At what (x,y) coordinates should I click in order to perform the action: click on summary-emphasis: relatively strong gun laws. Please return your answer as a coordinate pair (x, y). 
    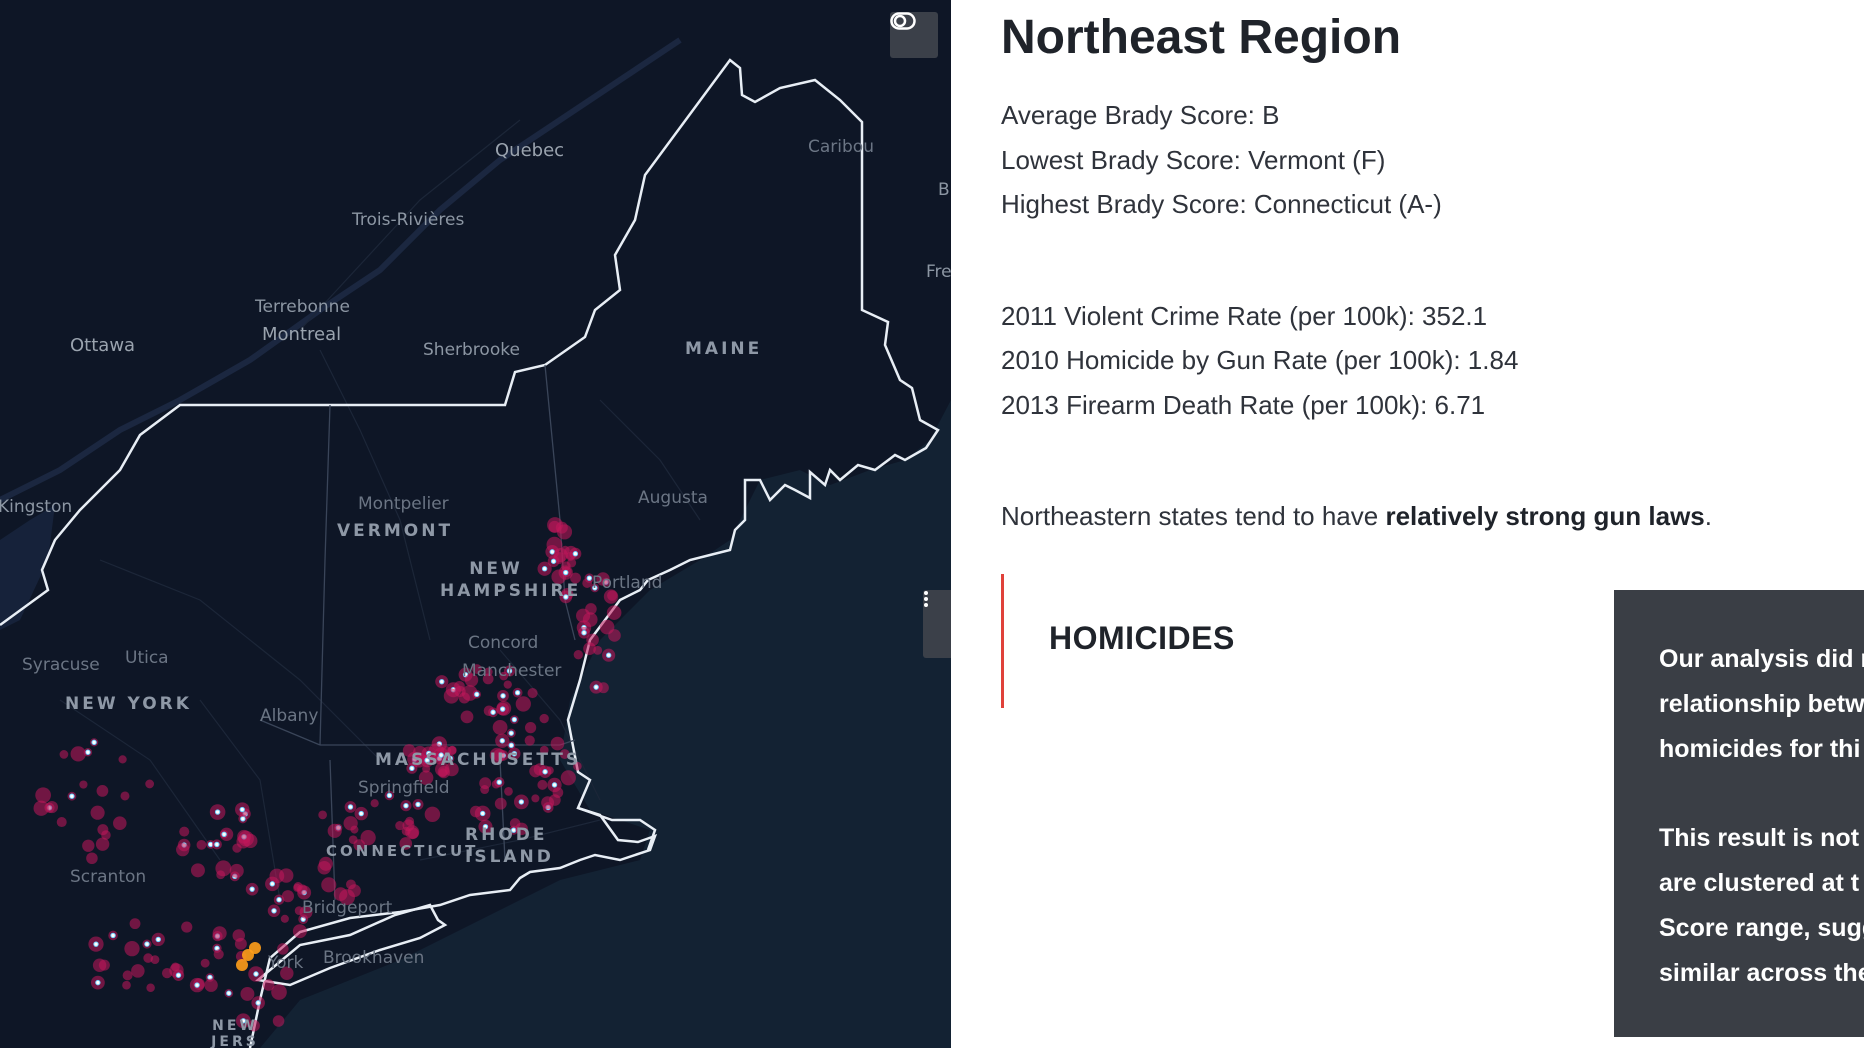
    Looking at the image, I should click on (1545, 516).